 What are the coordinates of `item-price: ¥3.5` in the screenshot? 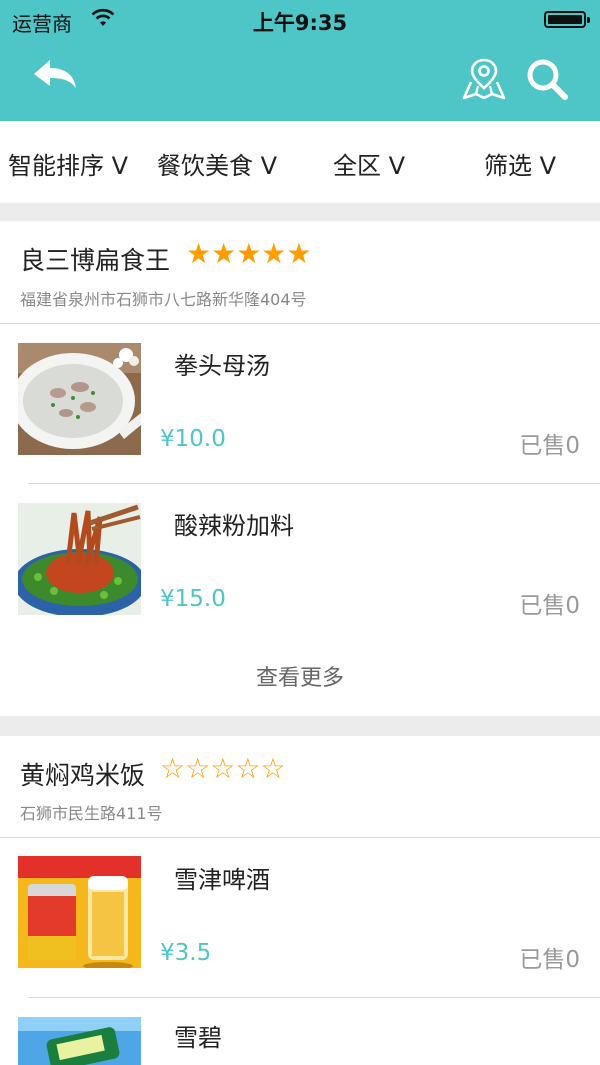 It's located at (186, 953).